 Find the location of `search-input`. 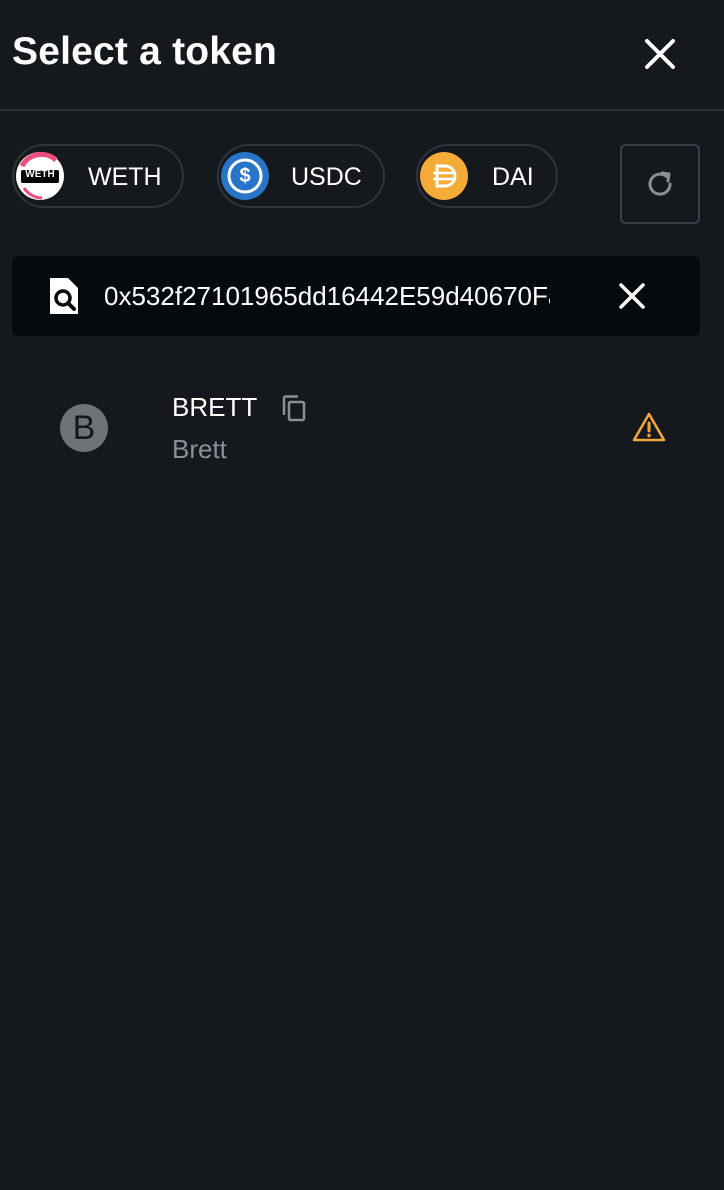

search-input is located at coordinates (327, 296).